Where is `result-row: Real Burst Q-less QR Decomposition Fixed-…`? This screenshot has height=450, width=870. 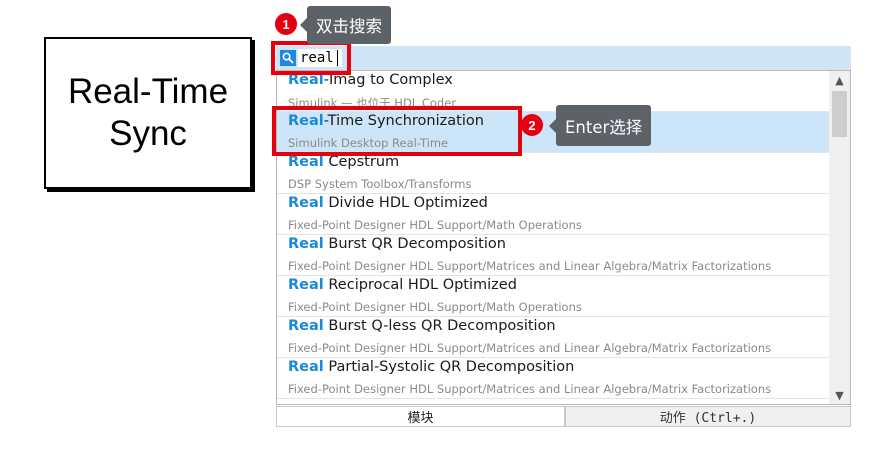 result-row: Real Burst Q-less QR Decomposition Fixed-… is located at coordinates (553, 337).